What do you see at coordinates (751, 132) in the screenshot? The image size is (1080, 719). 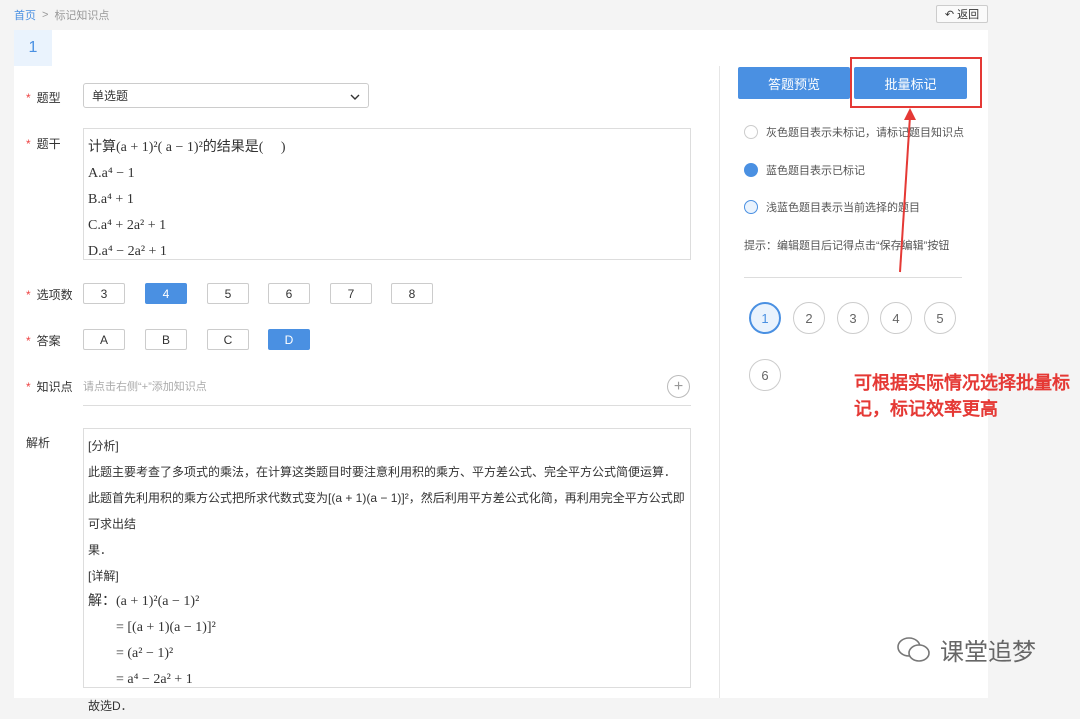 I see `gray-dot-icon` at bounding box center [751, 132].